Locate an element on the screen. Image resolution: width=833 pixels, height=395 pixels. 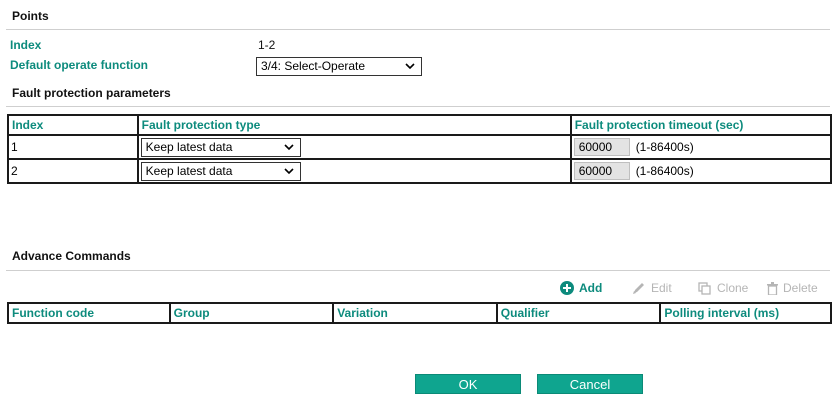
column-header-fault-type: Fault protection type is located at coordinates (354, 125).